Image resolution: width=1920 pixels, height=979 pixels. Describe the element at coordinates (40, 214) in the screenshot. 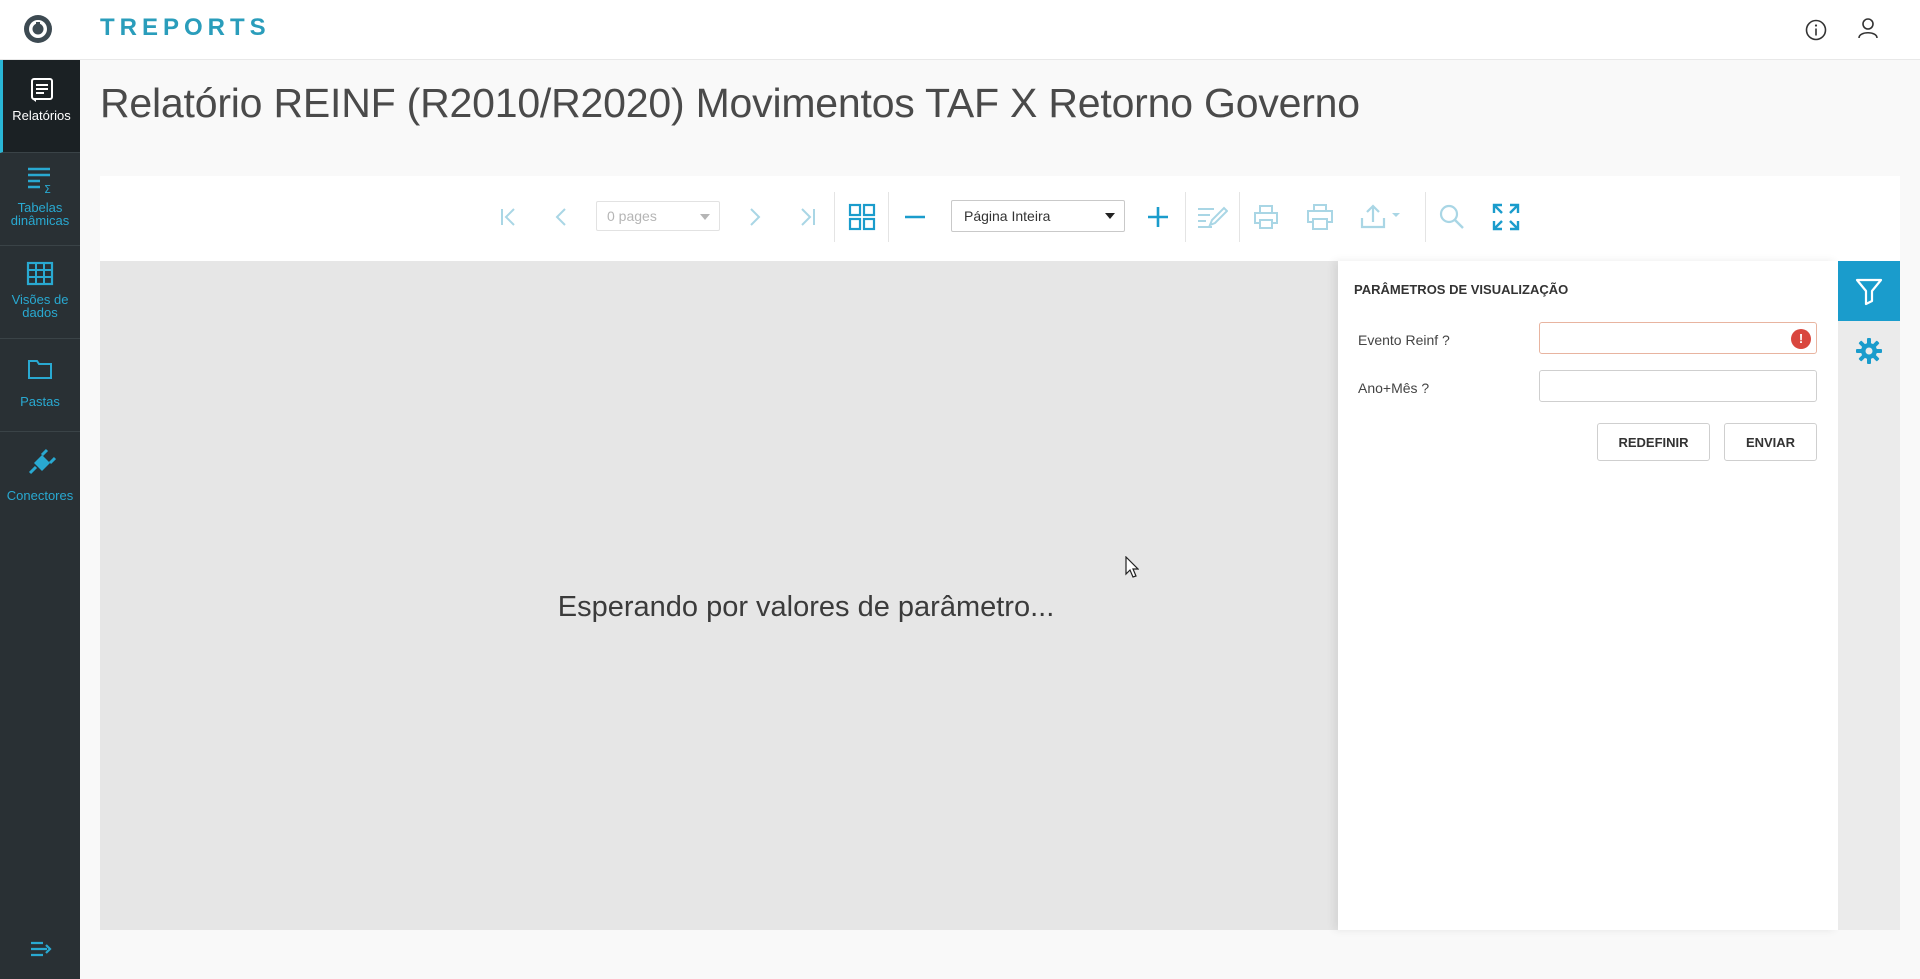

I see `sidebar-item-label: Tabelas dinâmicas` at that location.